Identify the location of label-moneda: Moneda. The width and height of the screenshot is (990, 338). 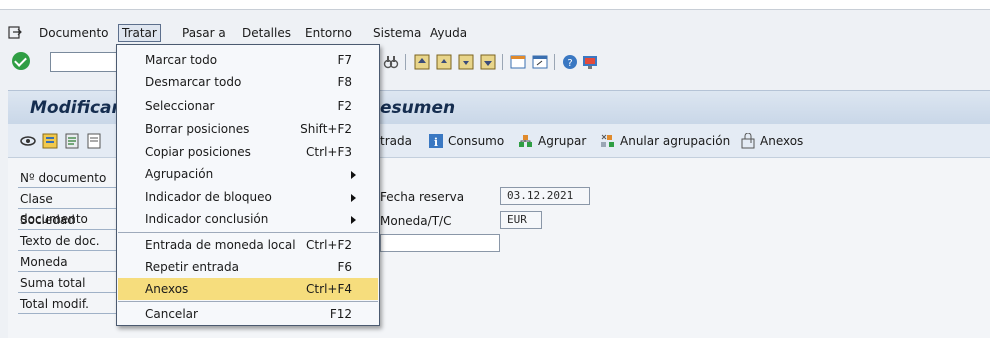
(71, 262).